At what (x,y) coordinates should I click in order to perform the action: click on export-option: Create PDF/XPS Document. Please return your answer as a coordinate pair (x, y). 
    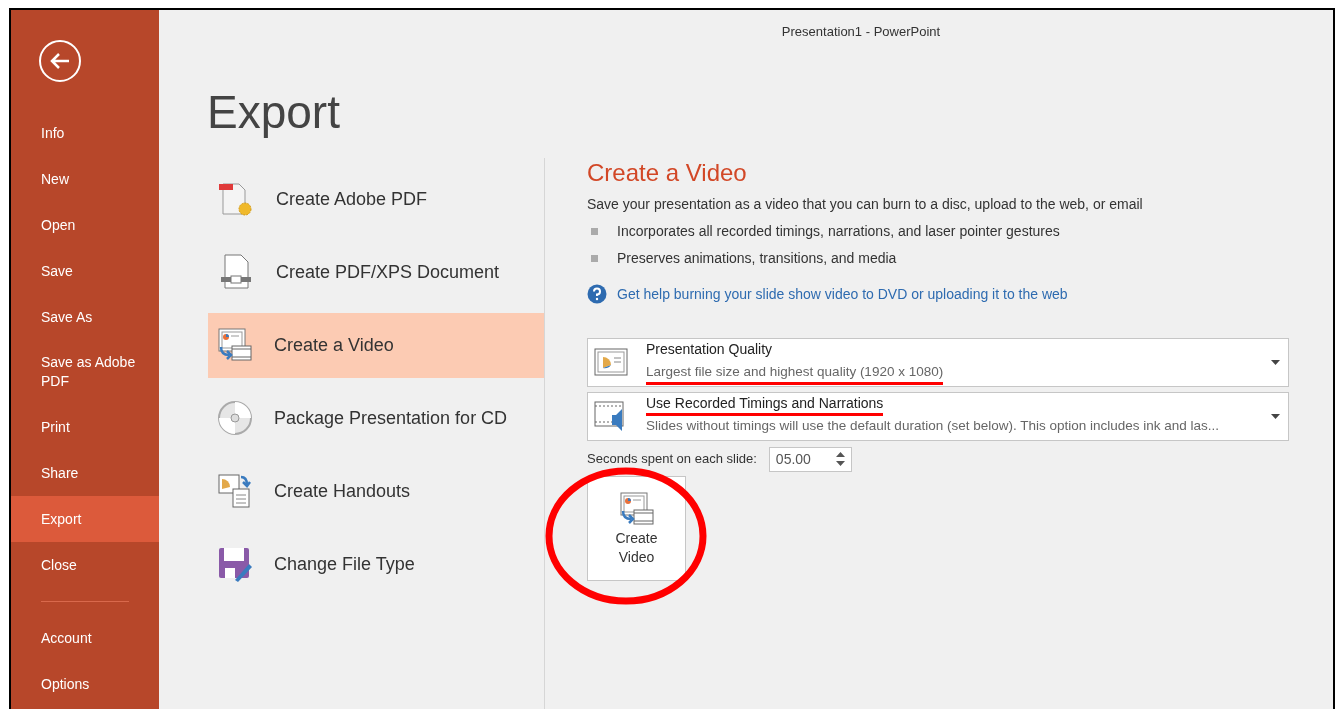
    Looking at the image, I should click on (376, 272).